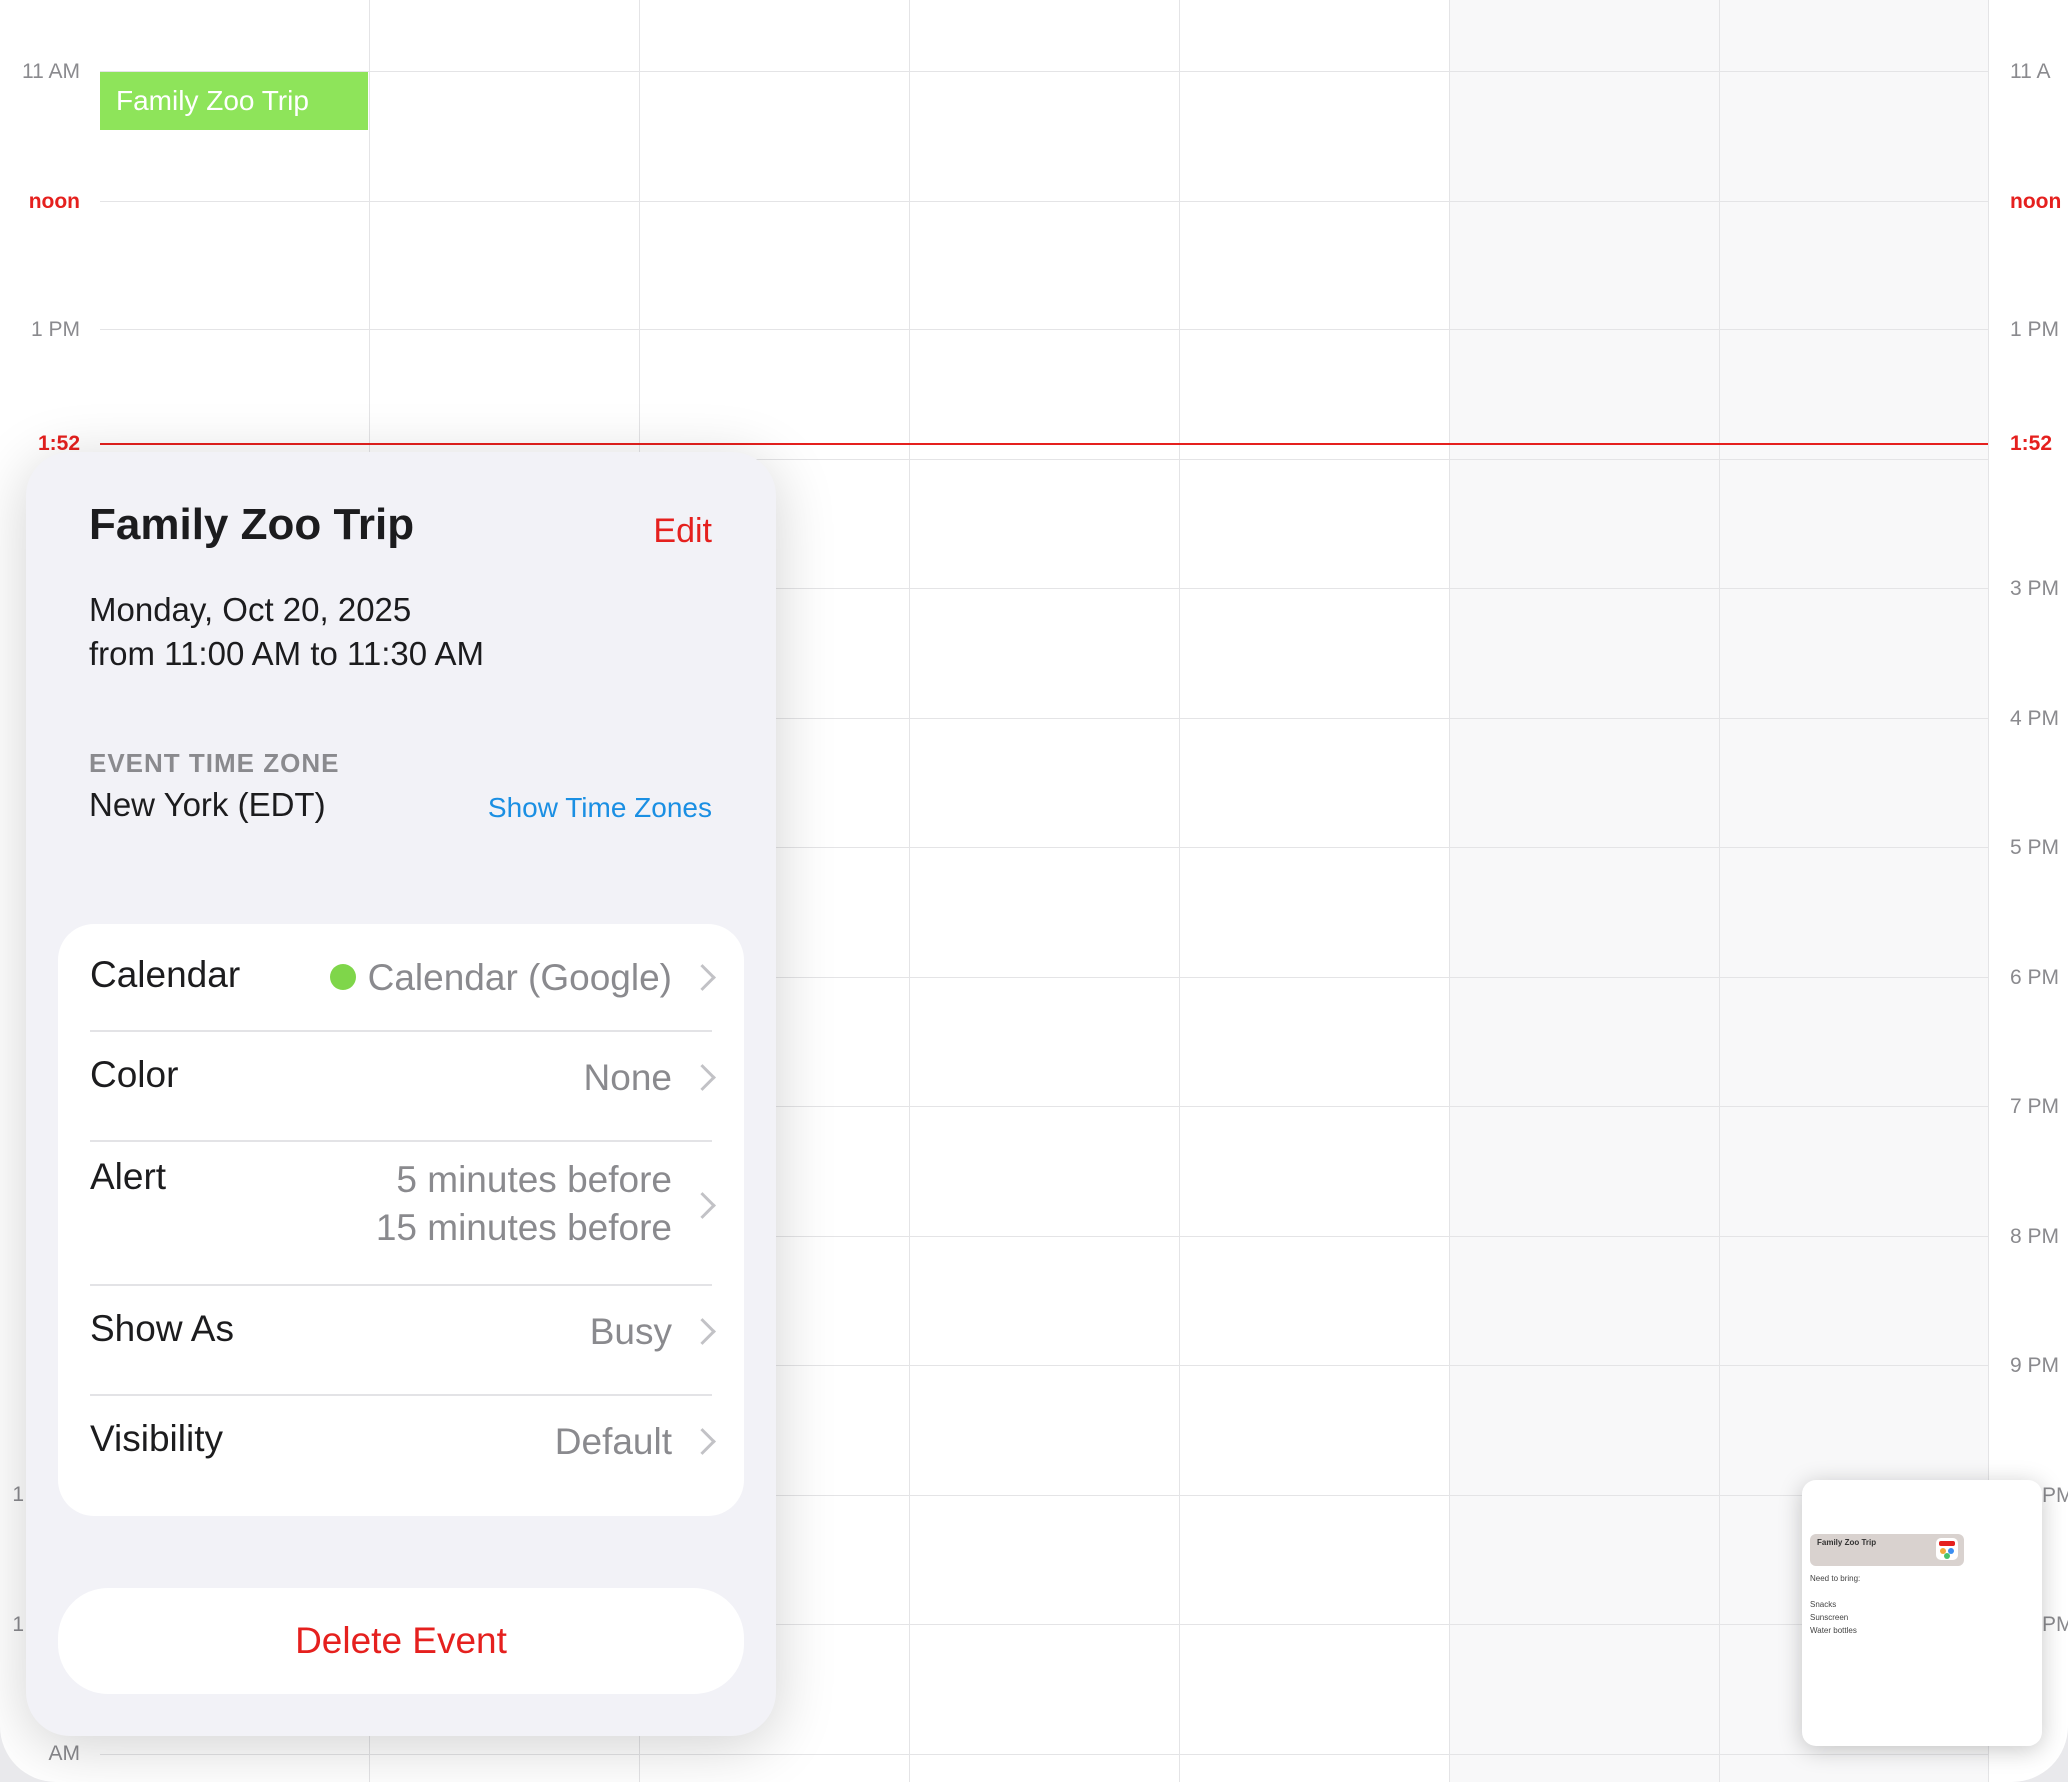 The image size is (2068, 1782). What do you see at coordinates (51, 71) in the screenshot?
I see `hour-label: 11 AM` at bounding box center [51, 71].